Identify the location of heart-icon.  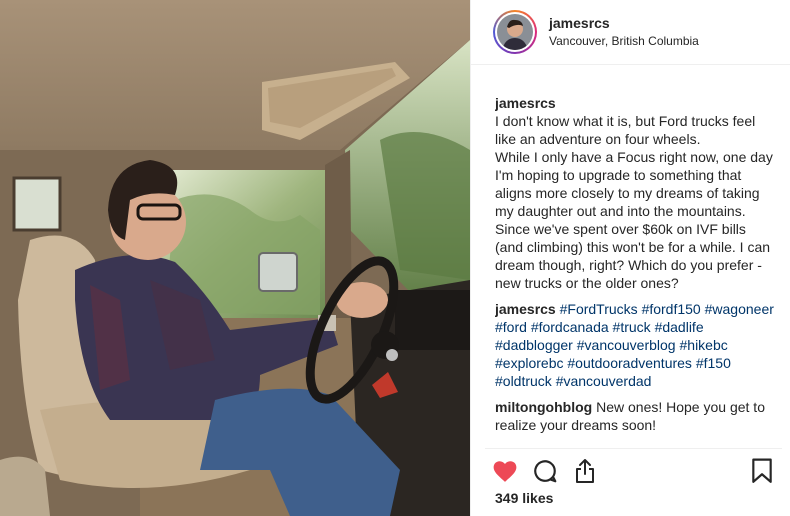
(505, 471).